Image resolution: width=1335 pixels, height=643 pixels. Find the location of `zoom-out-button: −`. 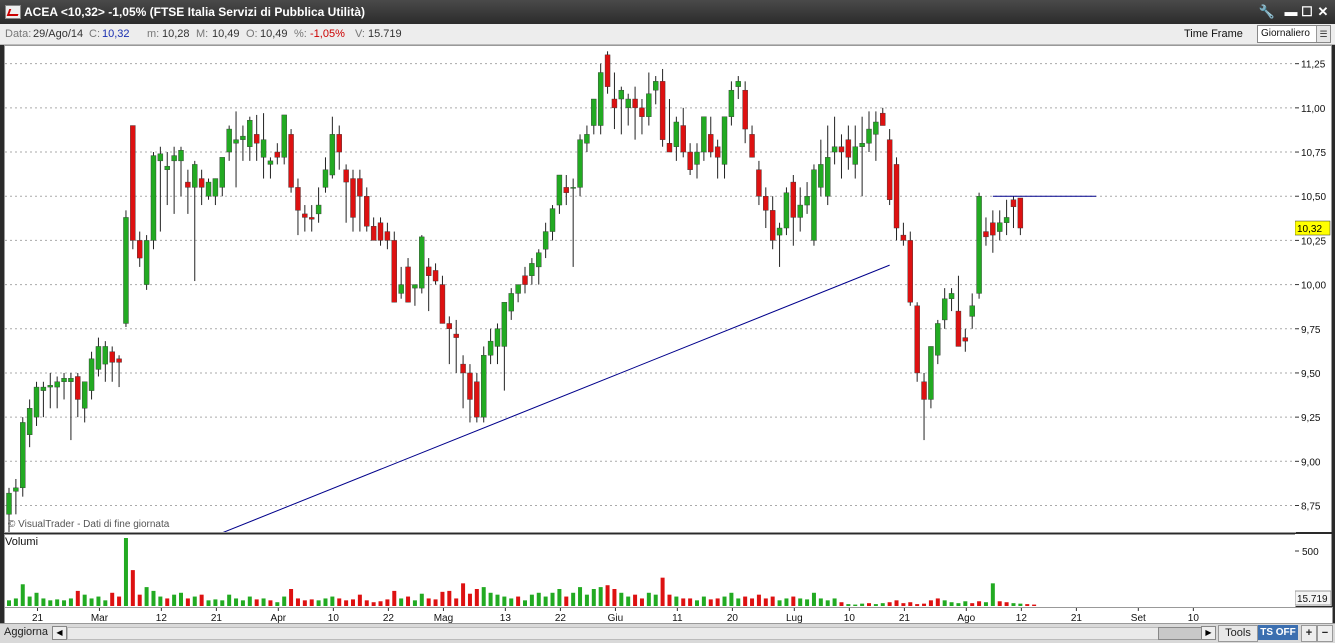

zoom-out-button: − is located at coordinates (1325, 633).